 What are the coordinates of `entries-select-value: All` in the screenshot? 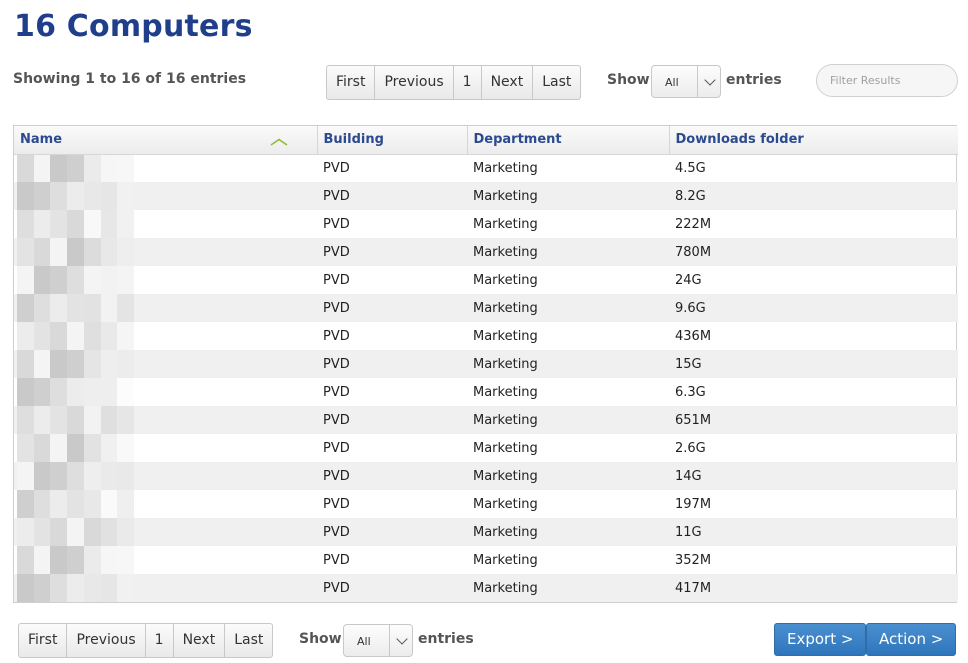 It's located at (364, 641).